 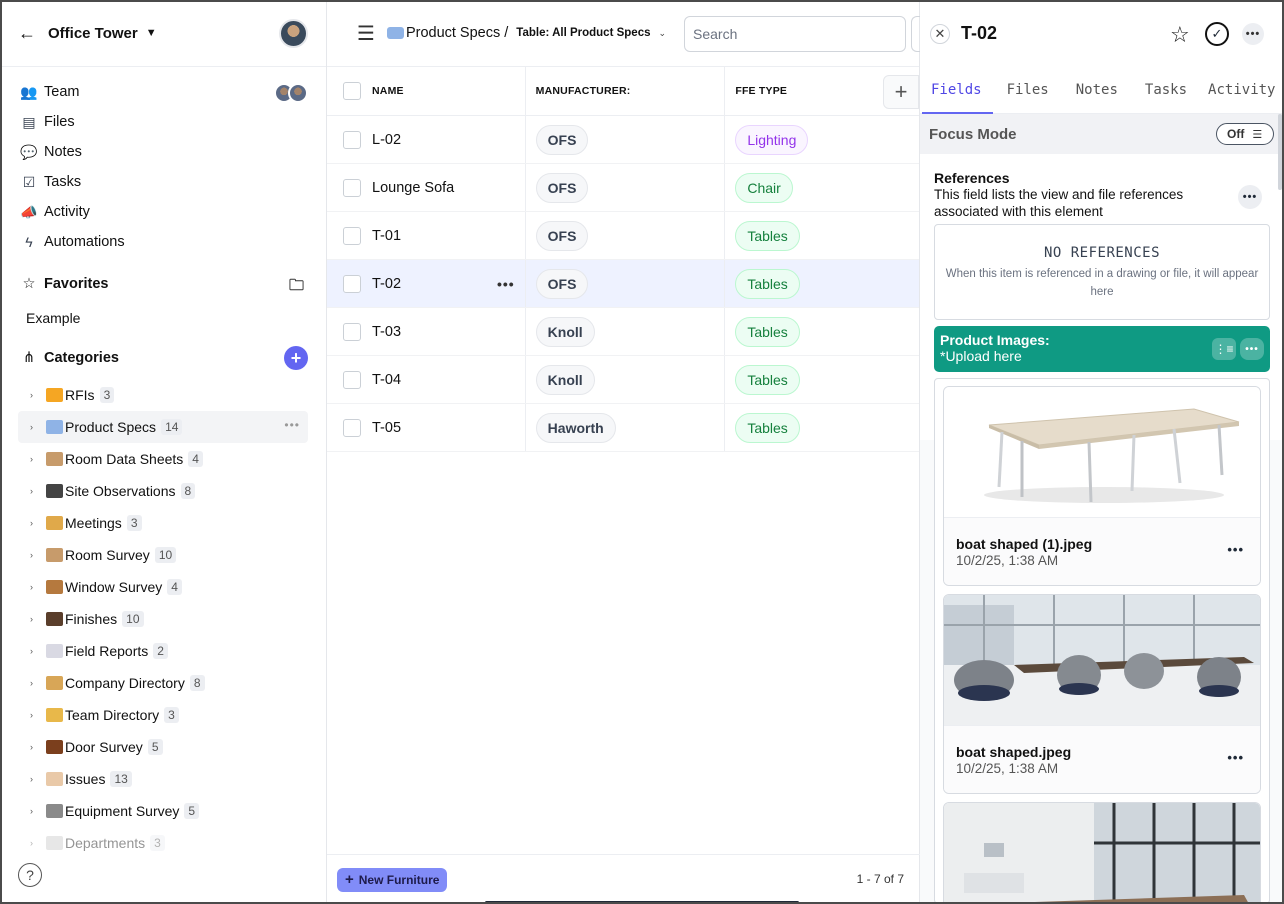 What do you see at coordinates (163, 152) in the screenshot?
I see `sidebar-item-notes: 💬 Notes` at bounding box center [163, 152].